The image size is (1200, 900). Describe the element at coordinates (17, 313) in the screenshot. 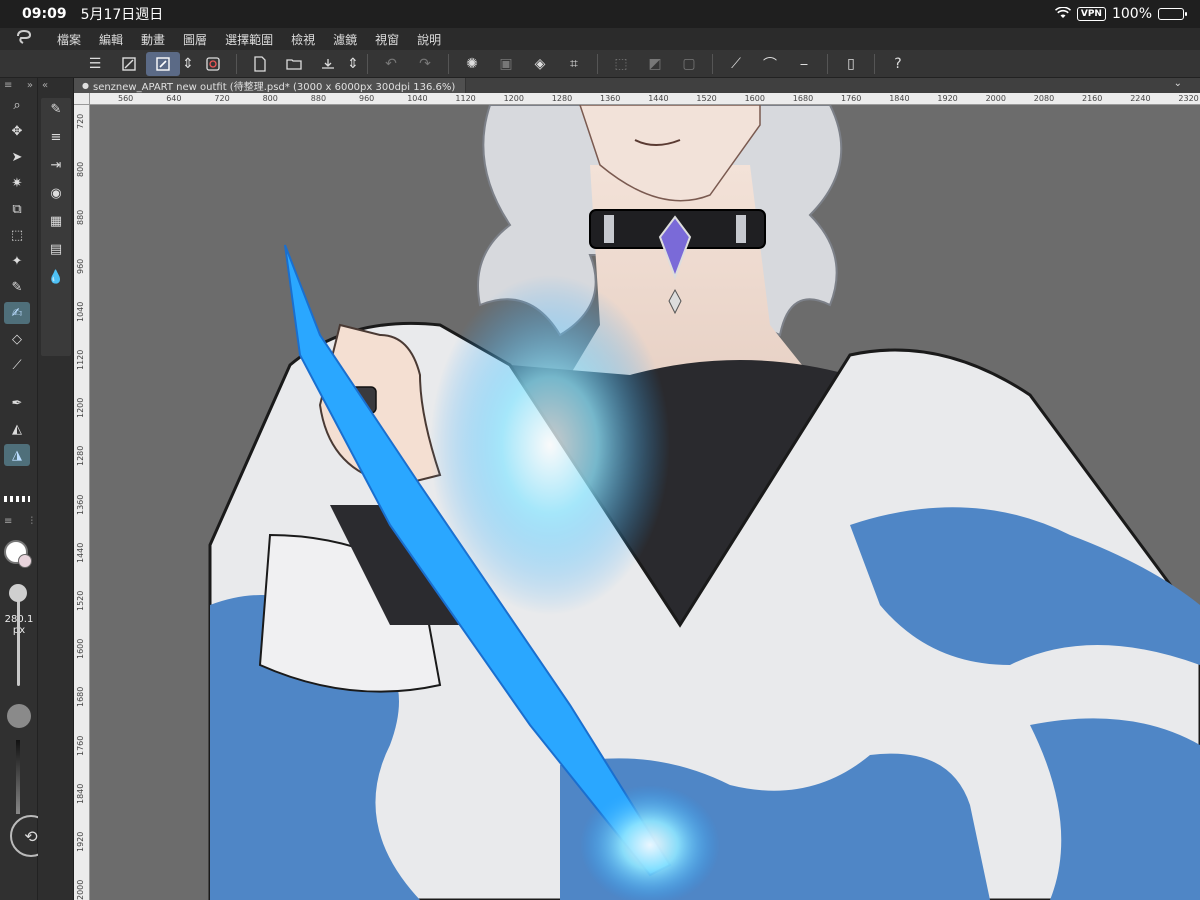

I see `brush-active-icon: ✍` at that location.